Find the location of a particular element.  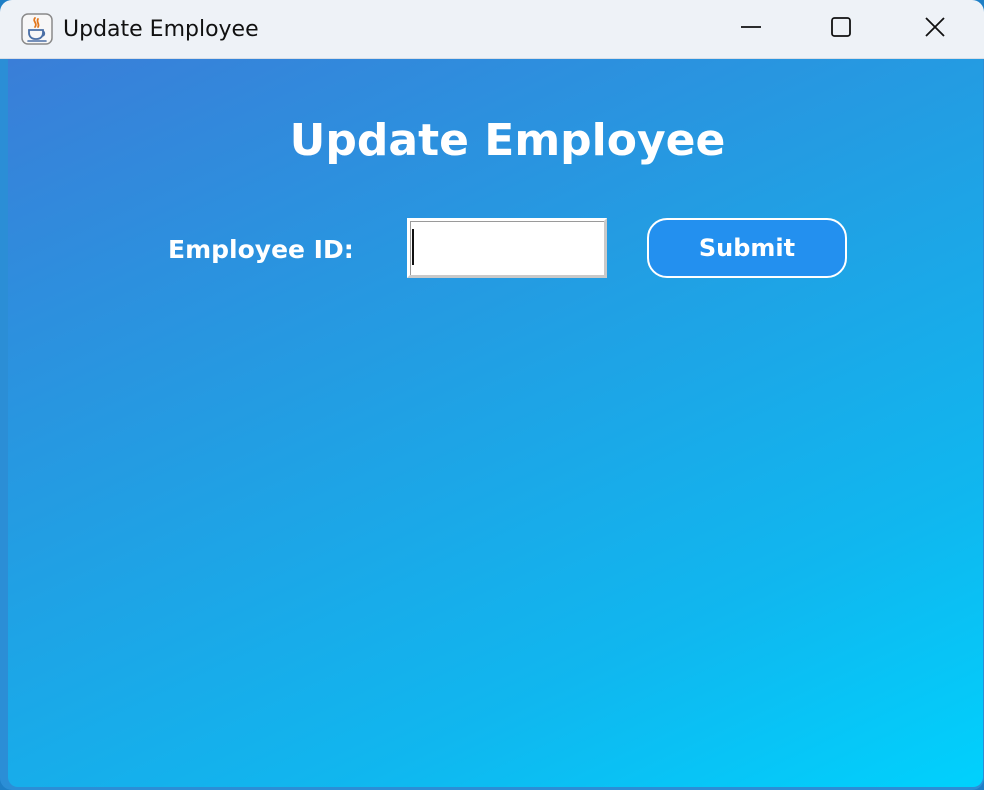

title-bar: Update Employee is located at coordinates (492, 29).